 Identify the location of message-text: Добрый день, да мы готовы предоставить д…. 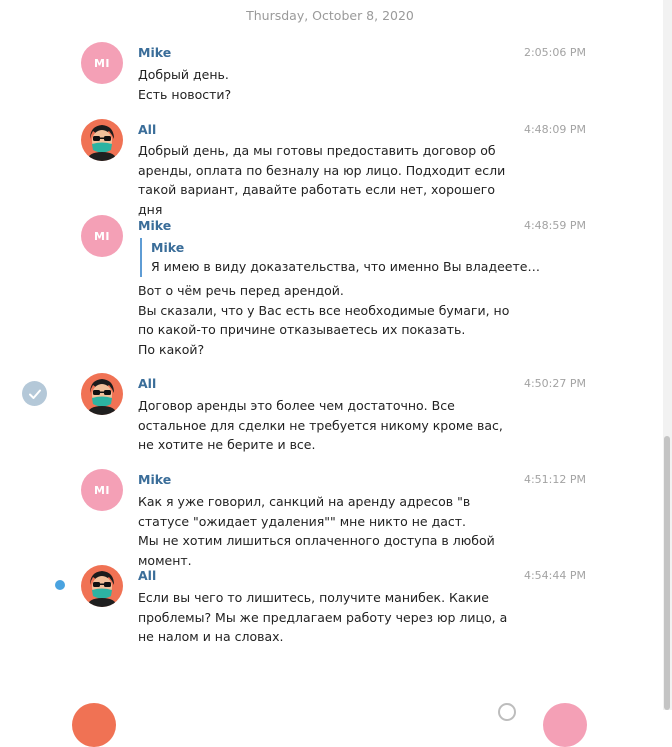
(322, 180).